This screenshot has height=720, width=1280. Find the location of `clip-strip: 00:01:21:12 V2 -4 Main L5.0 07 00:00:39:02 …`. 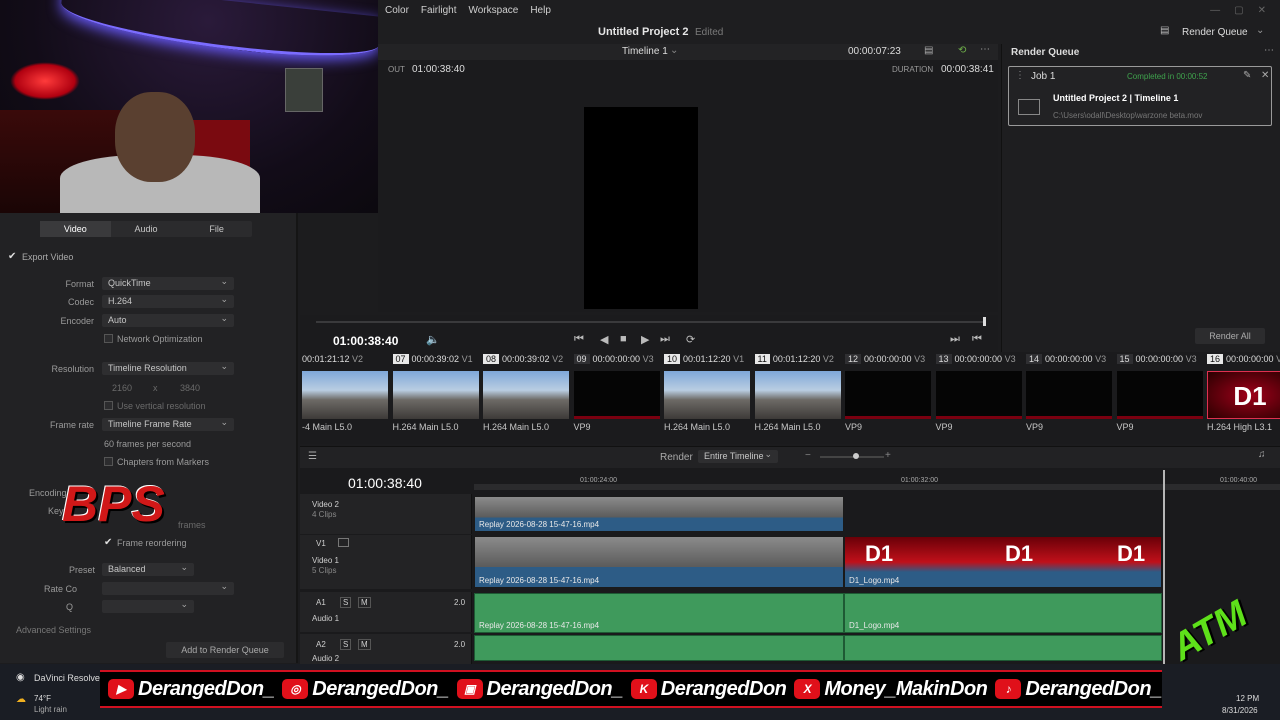

clip-strip: 00:01:21:12 V2 -4 Main L5.0 07 00:00:39:02 … is located at coordinates (790, 398).